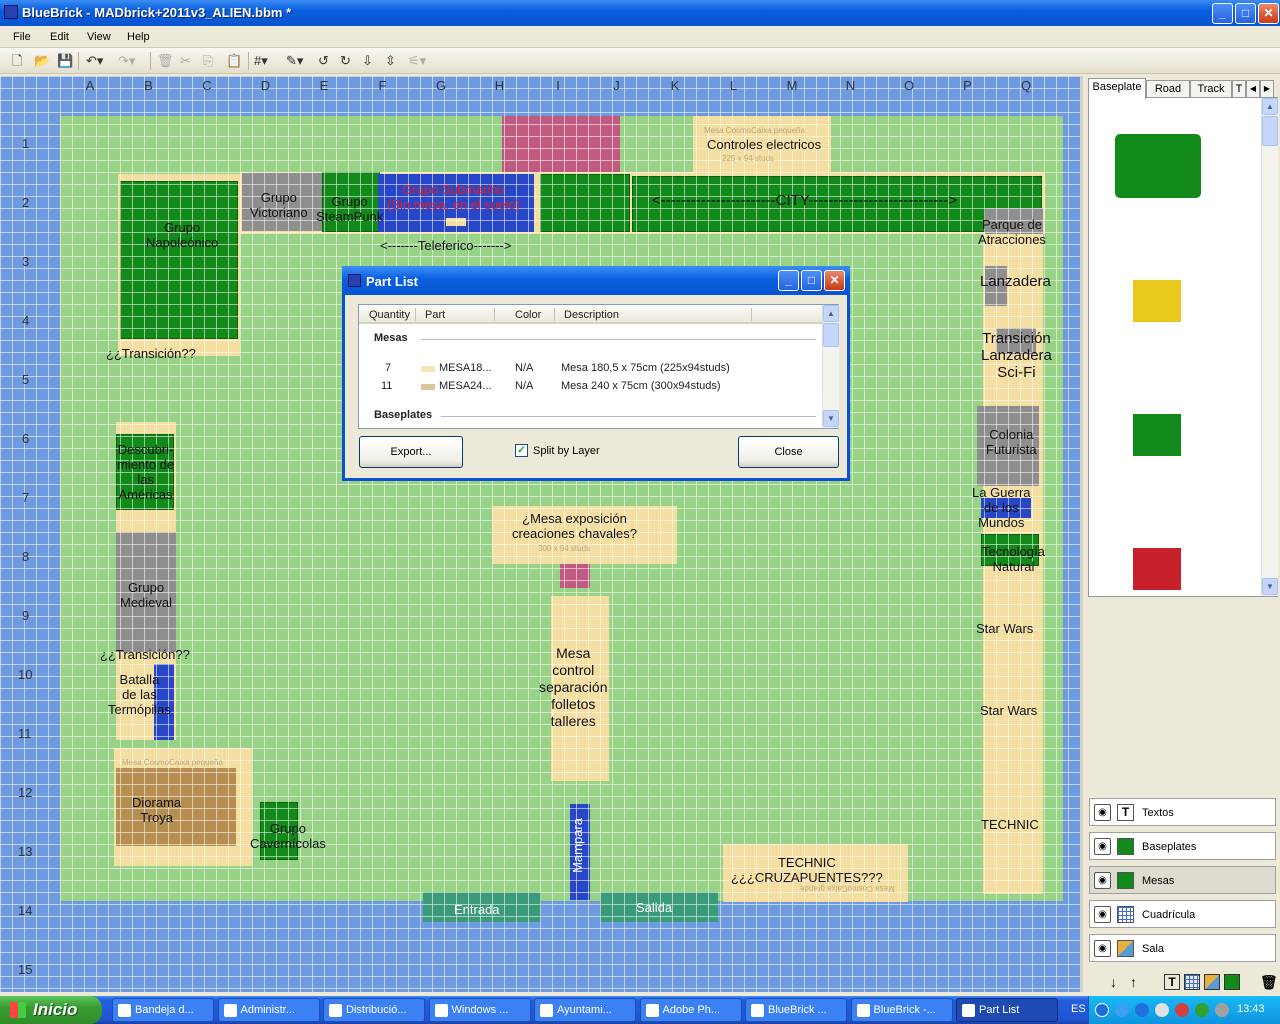  Describe the element at coordinates (1158, 166) in the screenshot. I see `baseplate-green-large` at that location.